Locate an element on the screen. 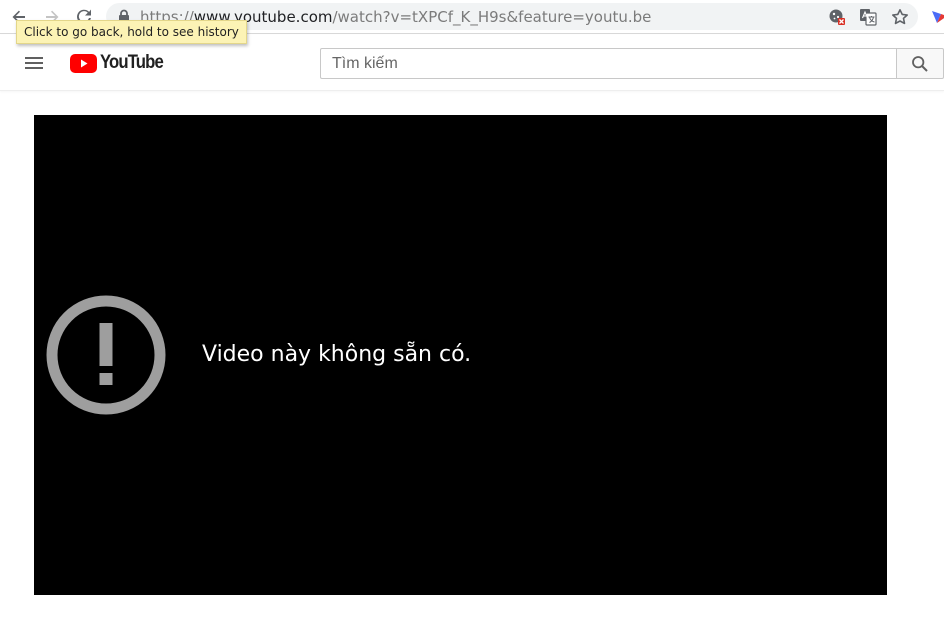  hamburger-menu-icon is located at coordinates (34, 63).